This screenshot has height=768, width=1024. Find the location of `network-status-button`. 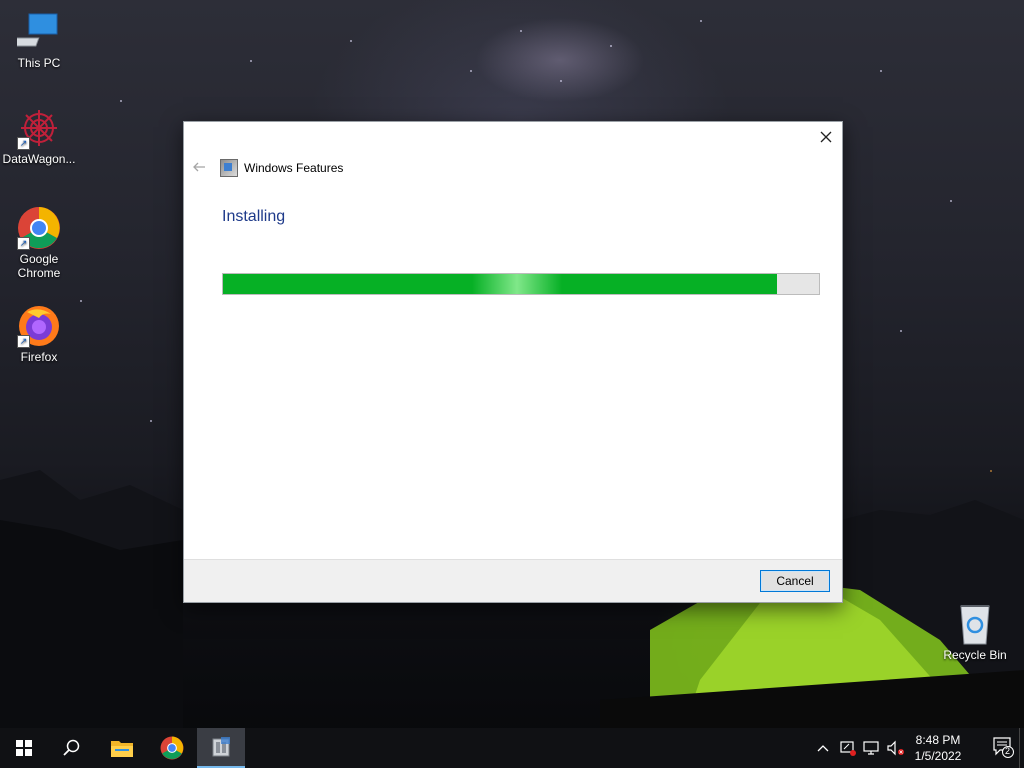

network-status-button is located at coordinates (848, 748).